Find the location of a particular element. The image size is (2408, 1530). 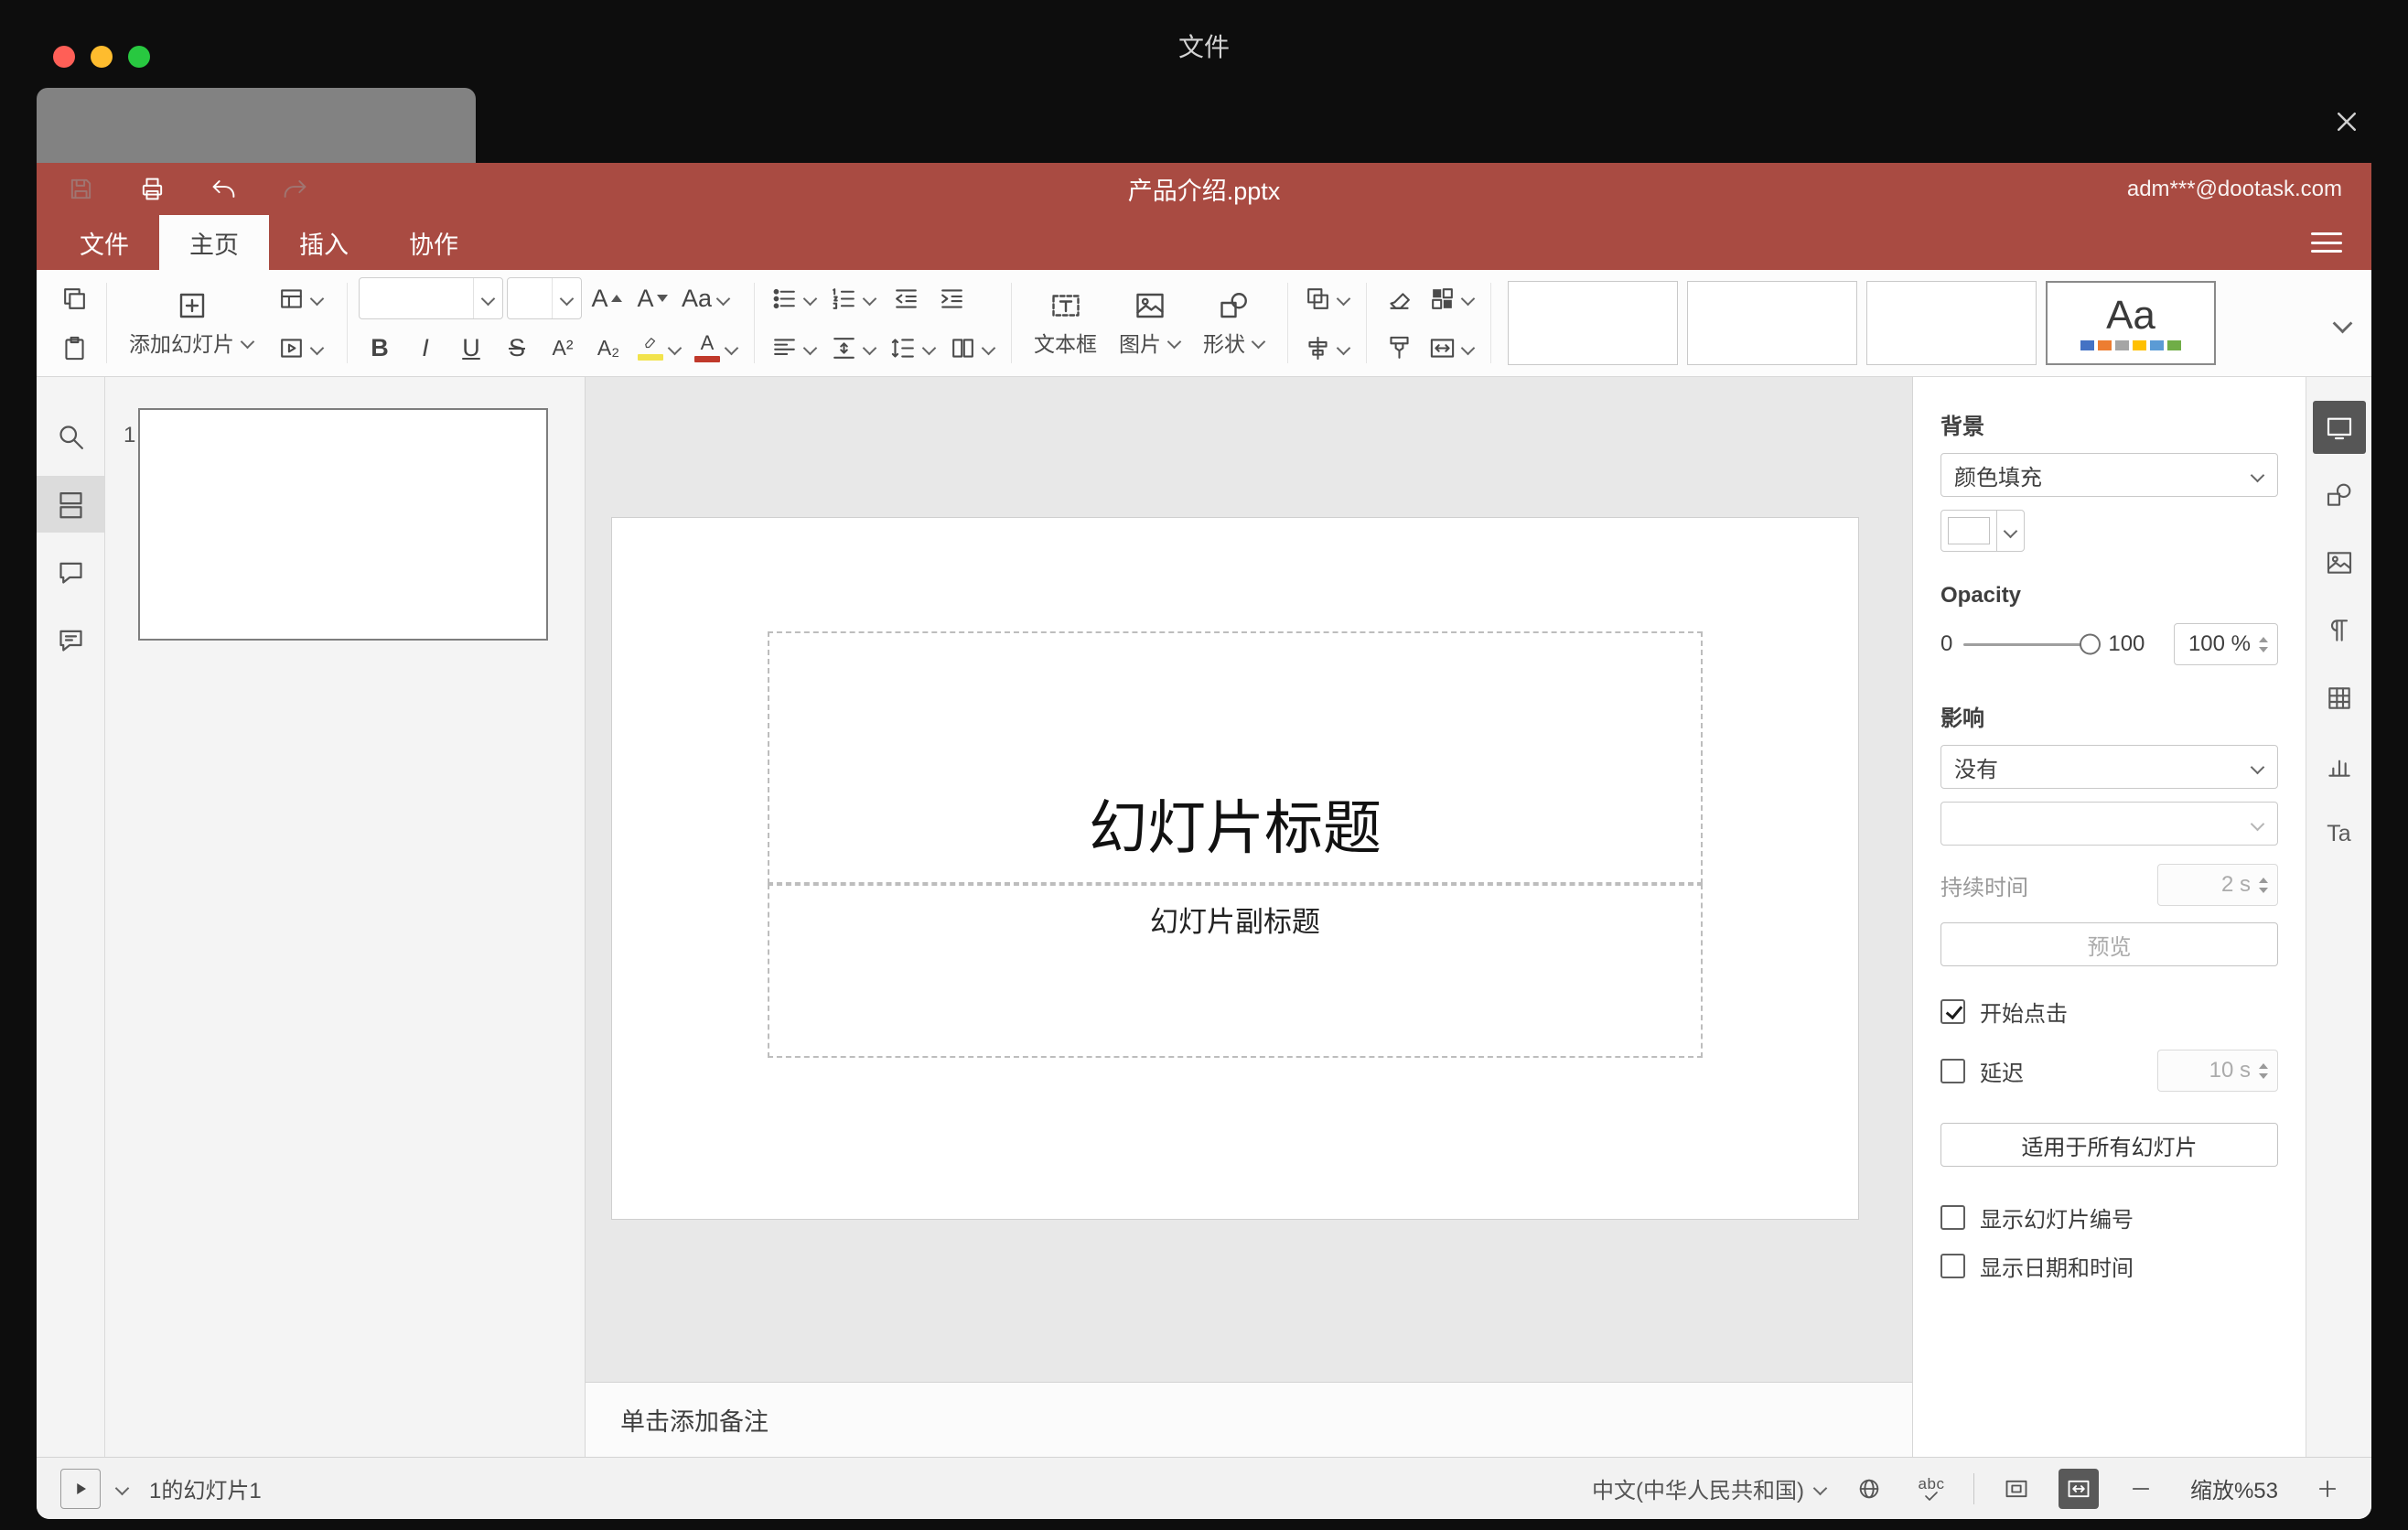

horizontal-align-button is located at coordinates (794, 348).